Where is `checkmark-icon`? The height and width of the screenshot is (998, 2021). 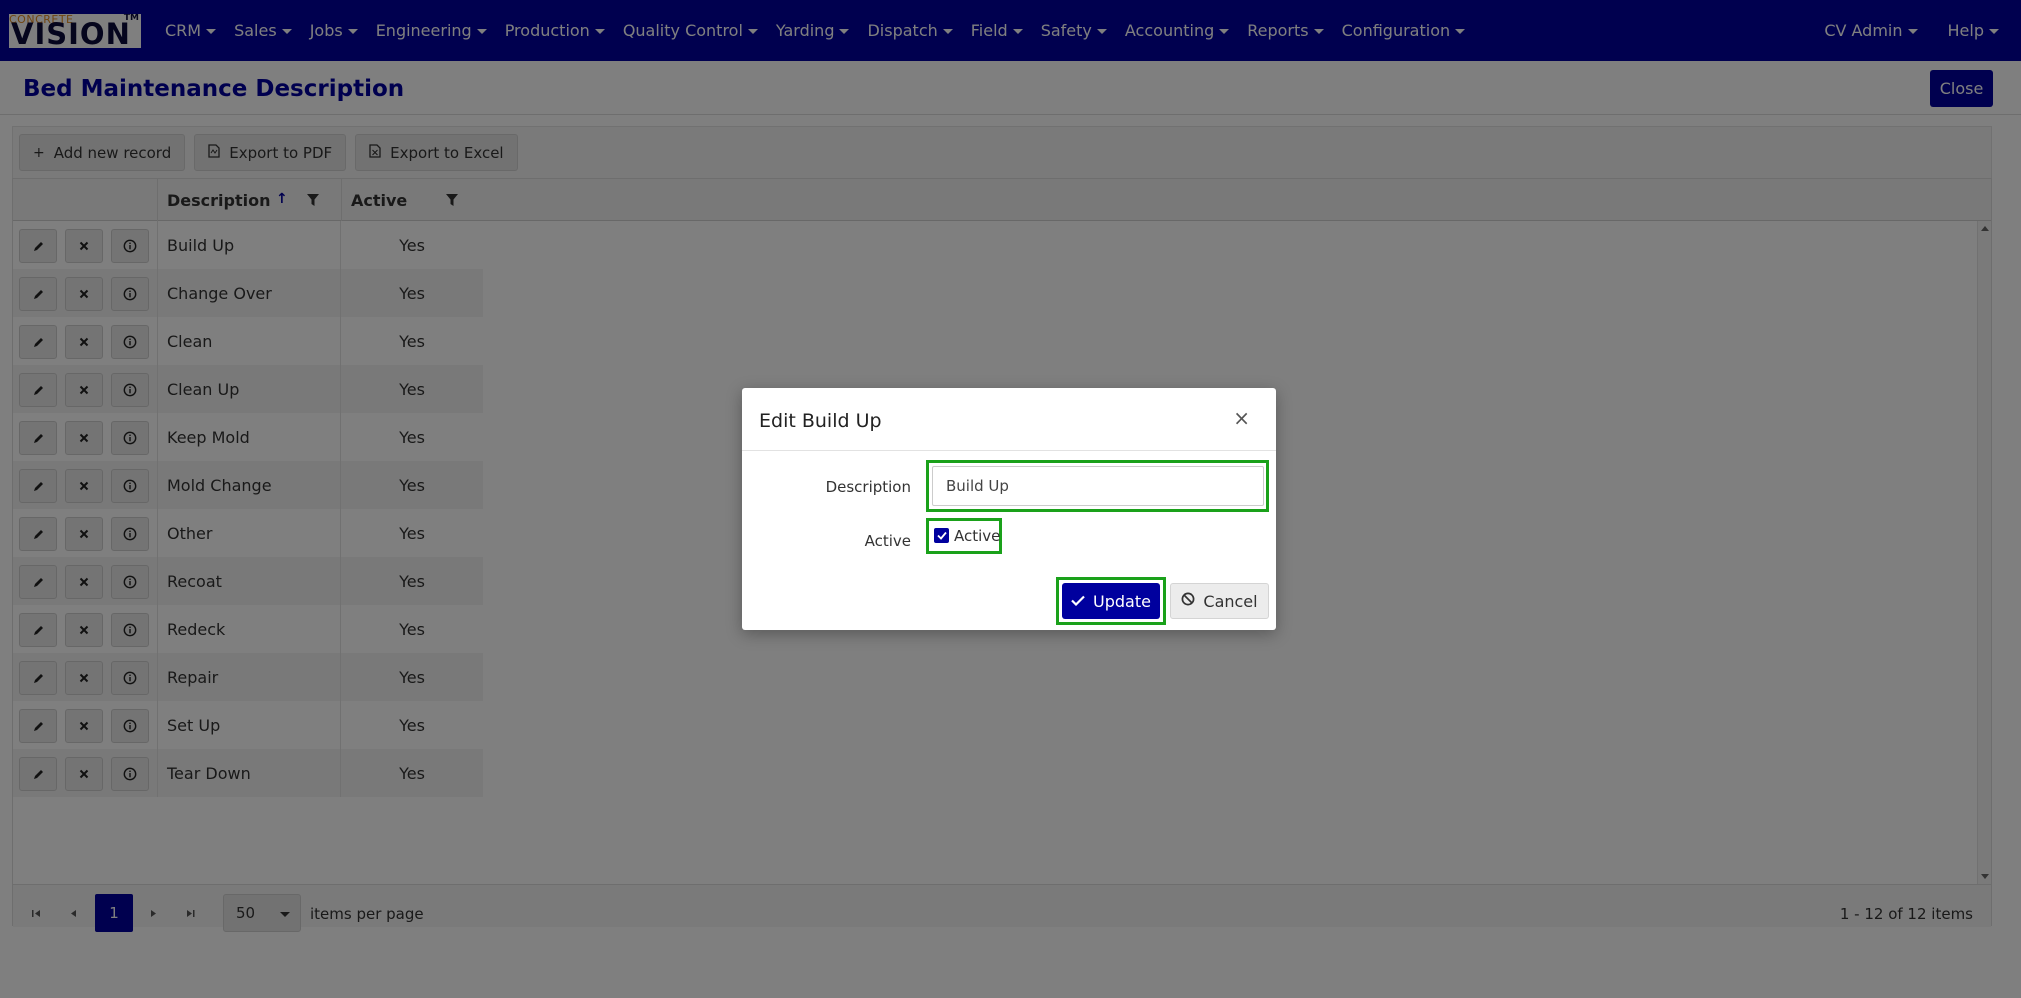
checkmark-icon is located at coordinates (941, 535).